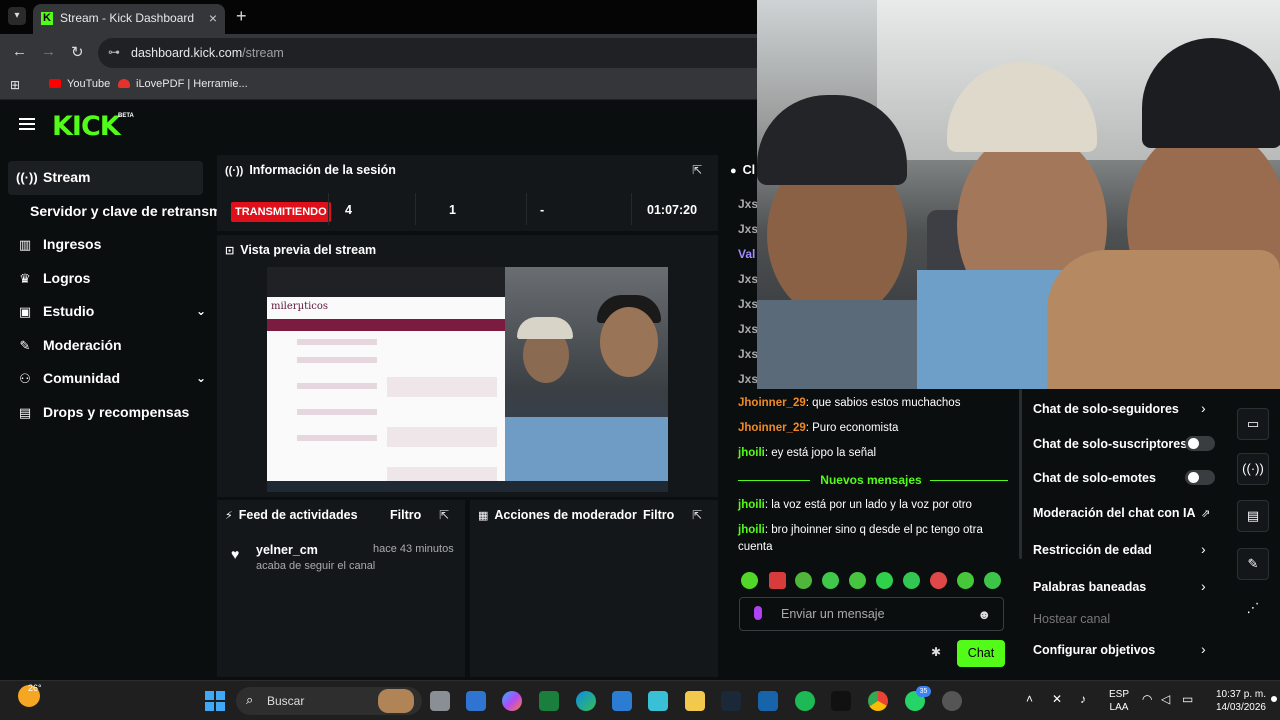 This screenshot has width=1280, height=720. What do you see at coordinates (17, 16) in the screenshot?
I see `tab-search-button: ▾` at bounding box center [17, 16].